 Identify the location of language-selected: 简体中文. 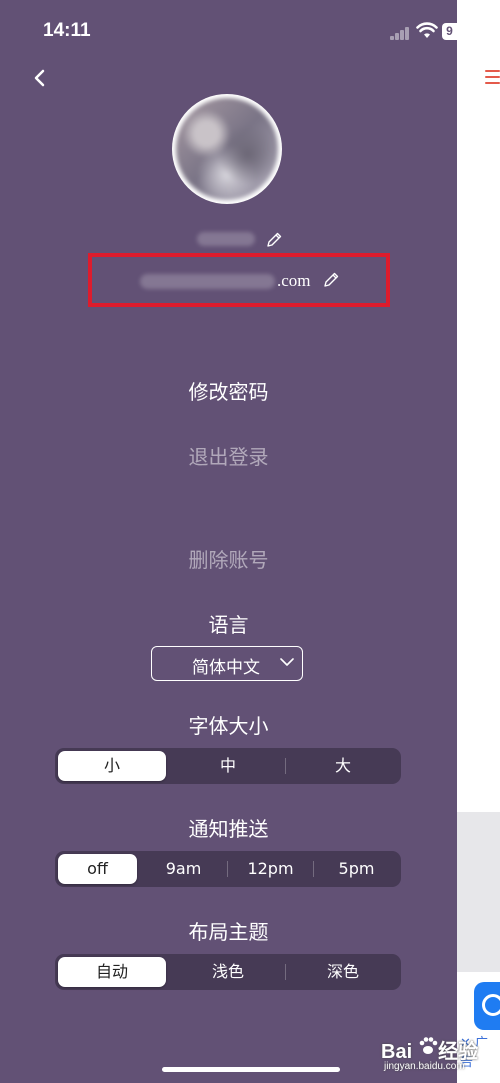
(226, 668).